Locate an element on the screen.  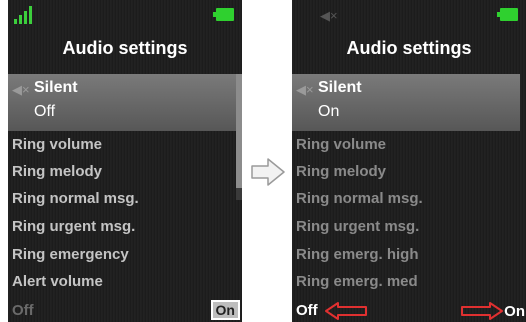
signal-strength-icon is located at coordinates (25, 15).